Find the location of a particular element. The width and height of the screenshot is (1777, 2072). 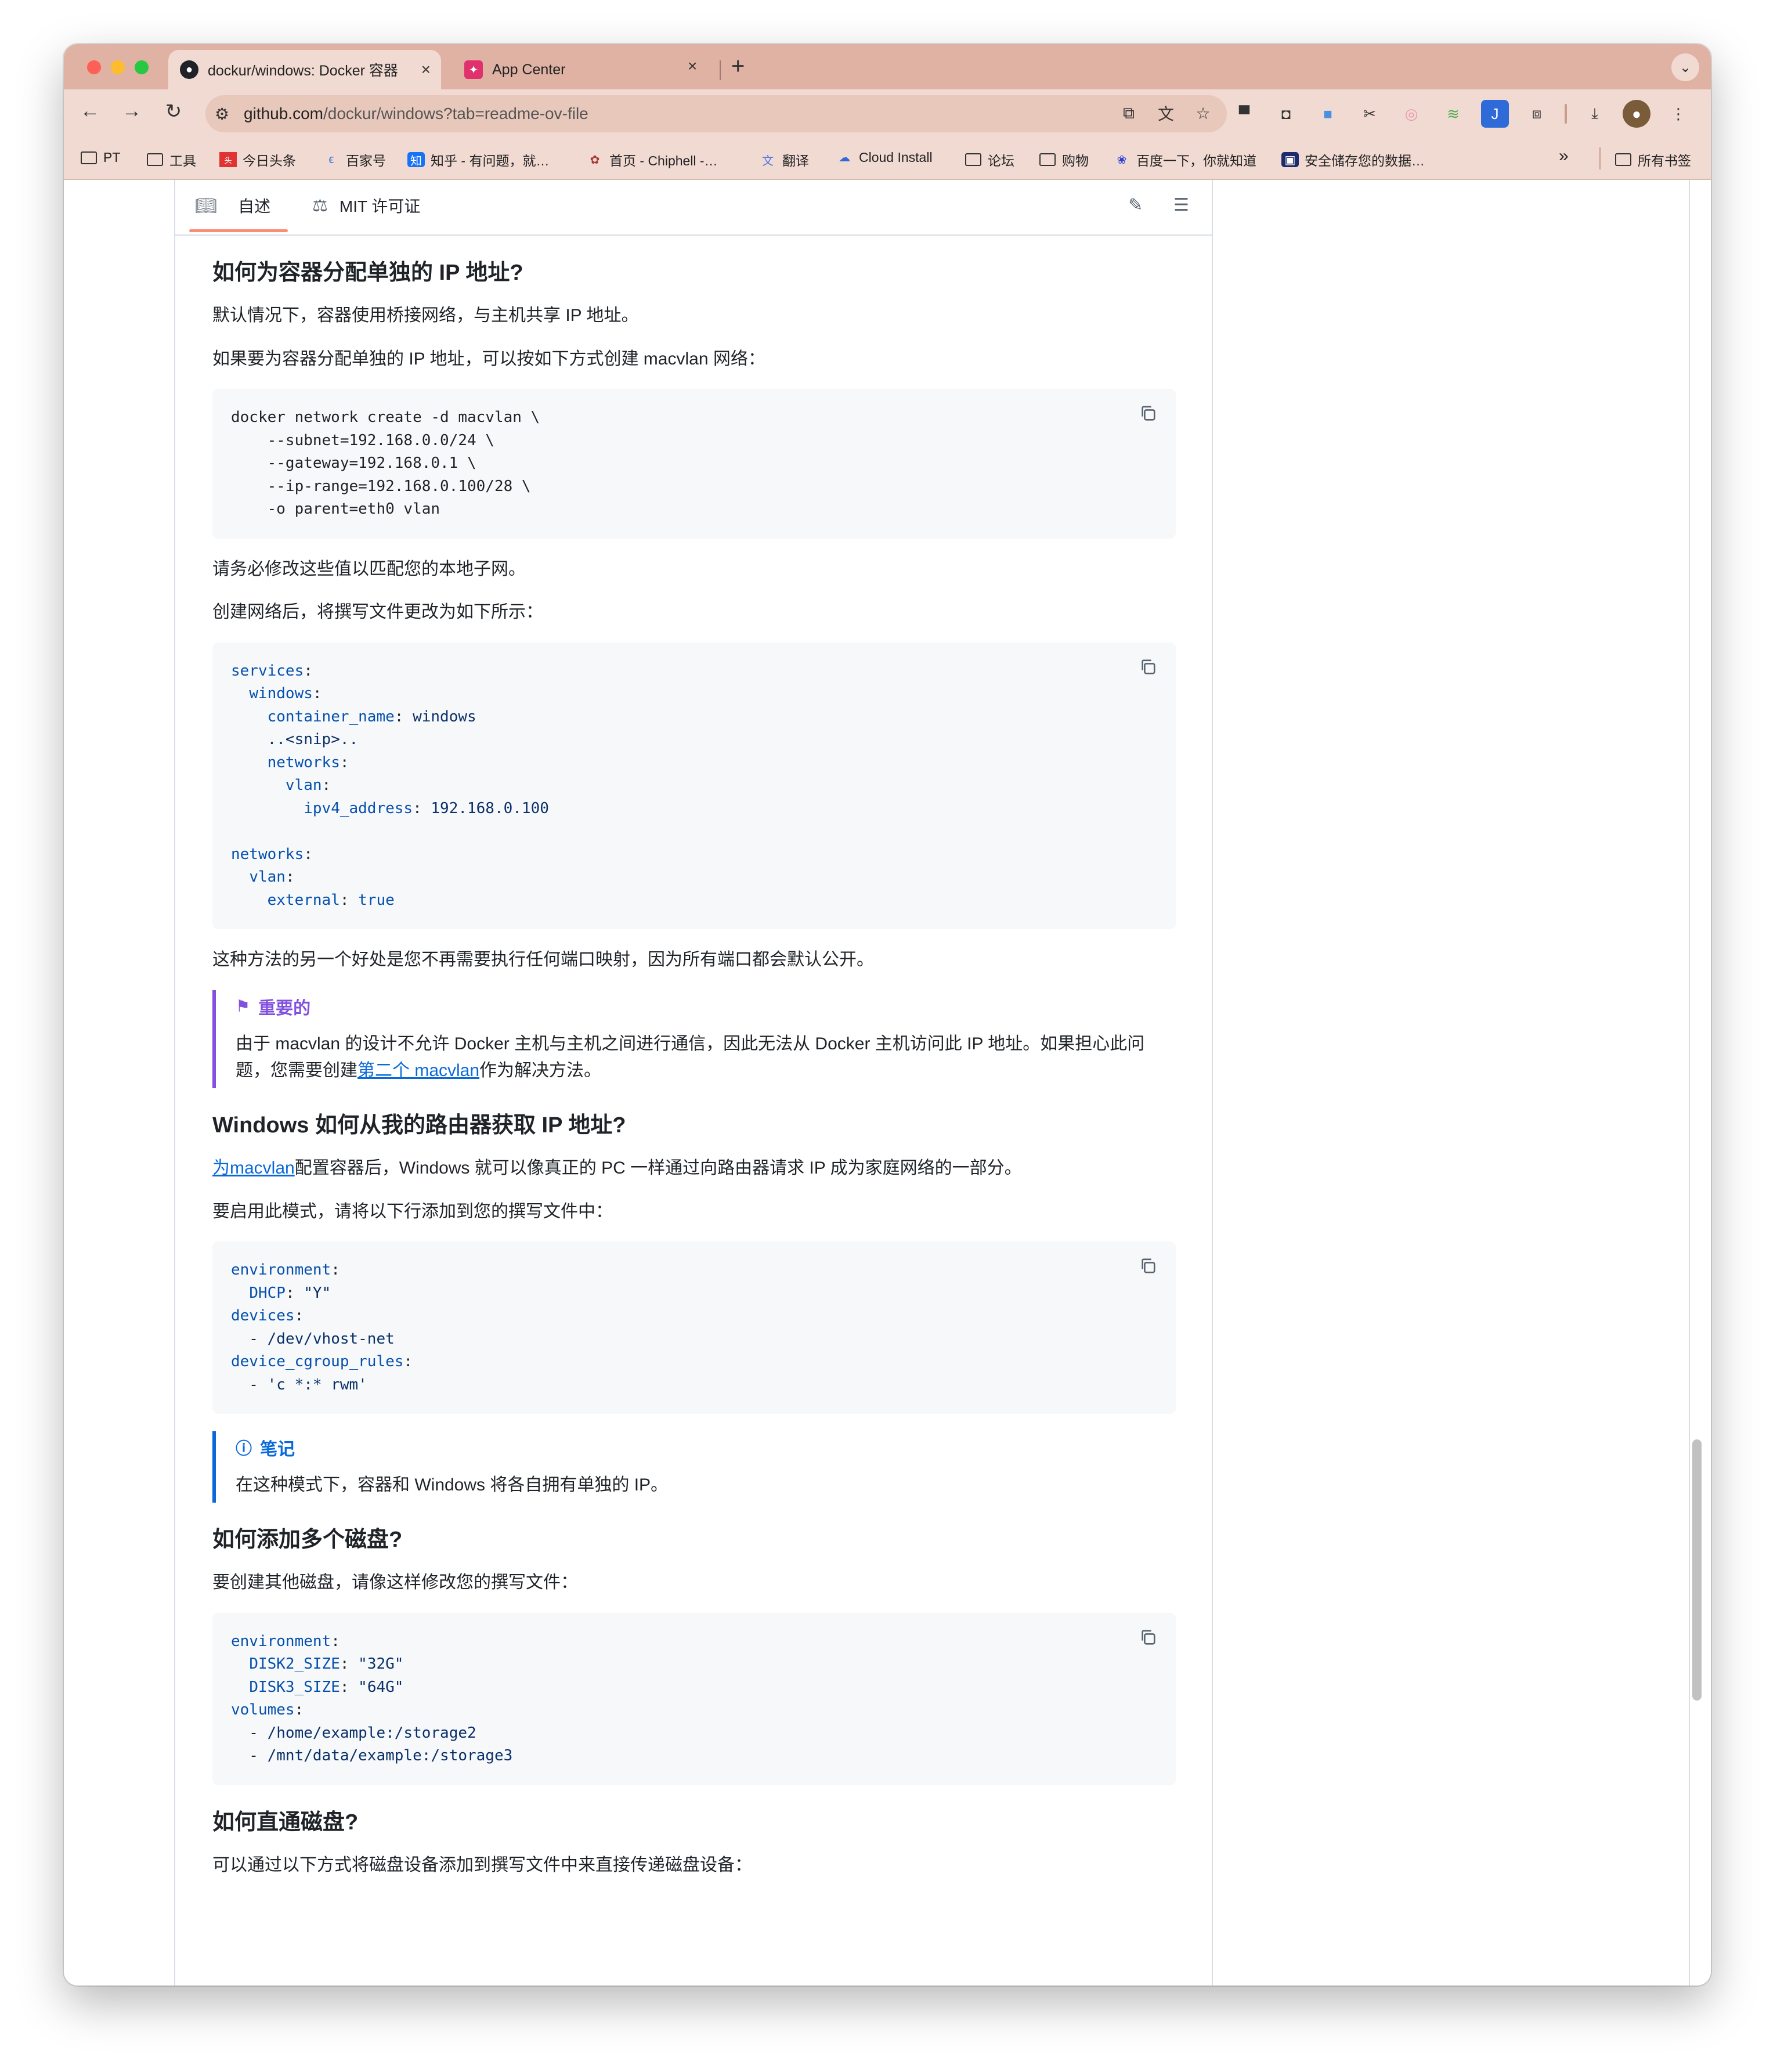

minimize-window-button is located at coordinates (118, 67).